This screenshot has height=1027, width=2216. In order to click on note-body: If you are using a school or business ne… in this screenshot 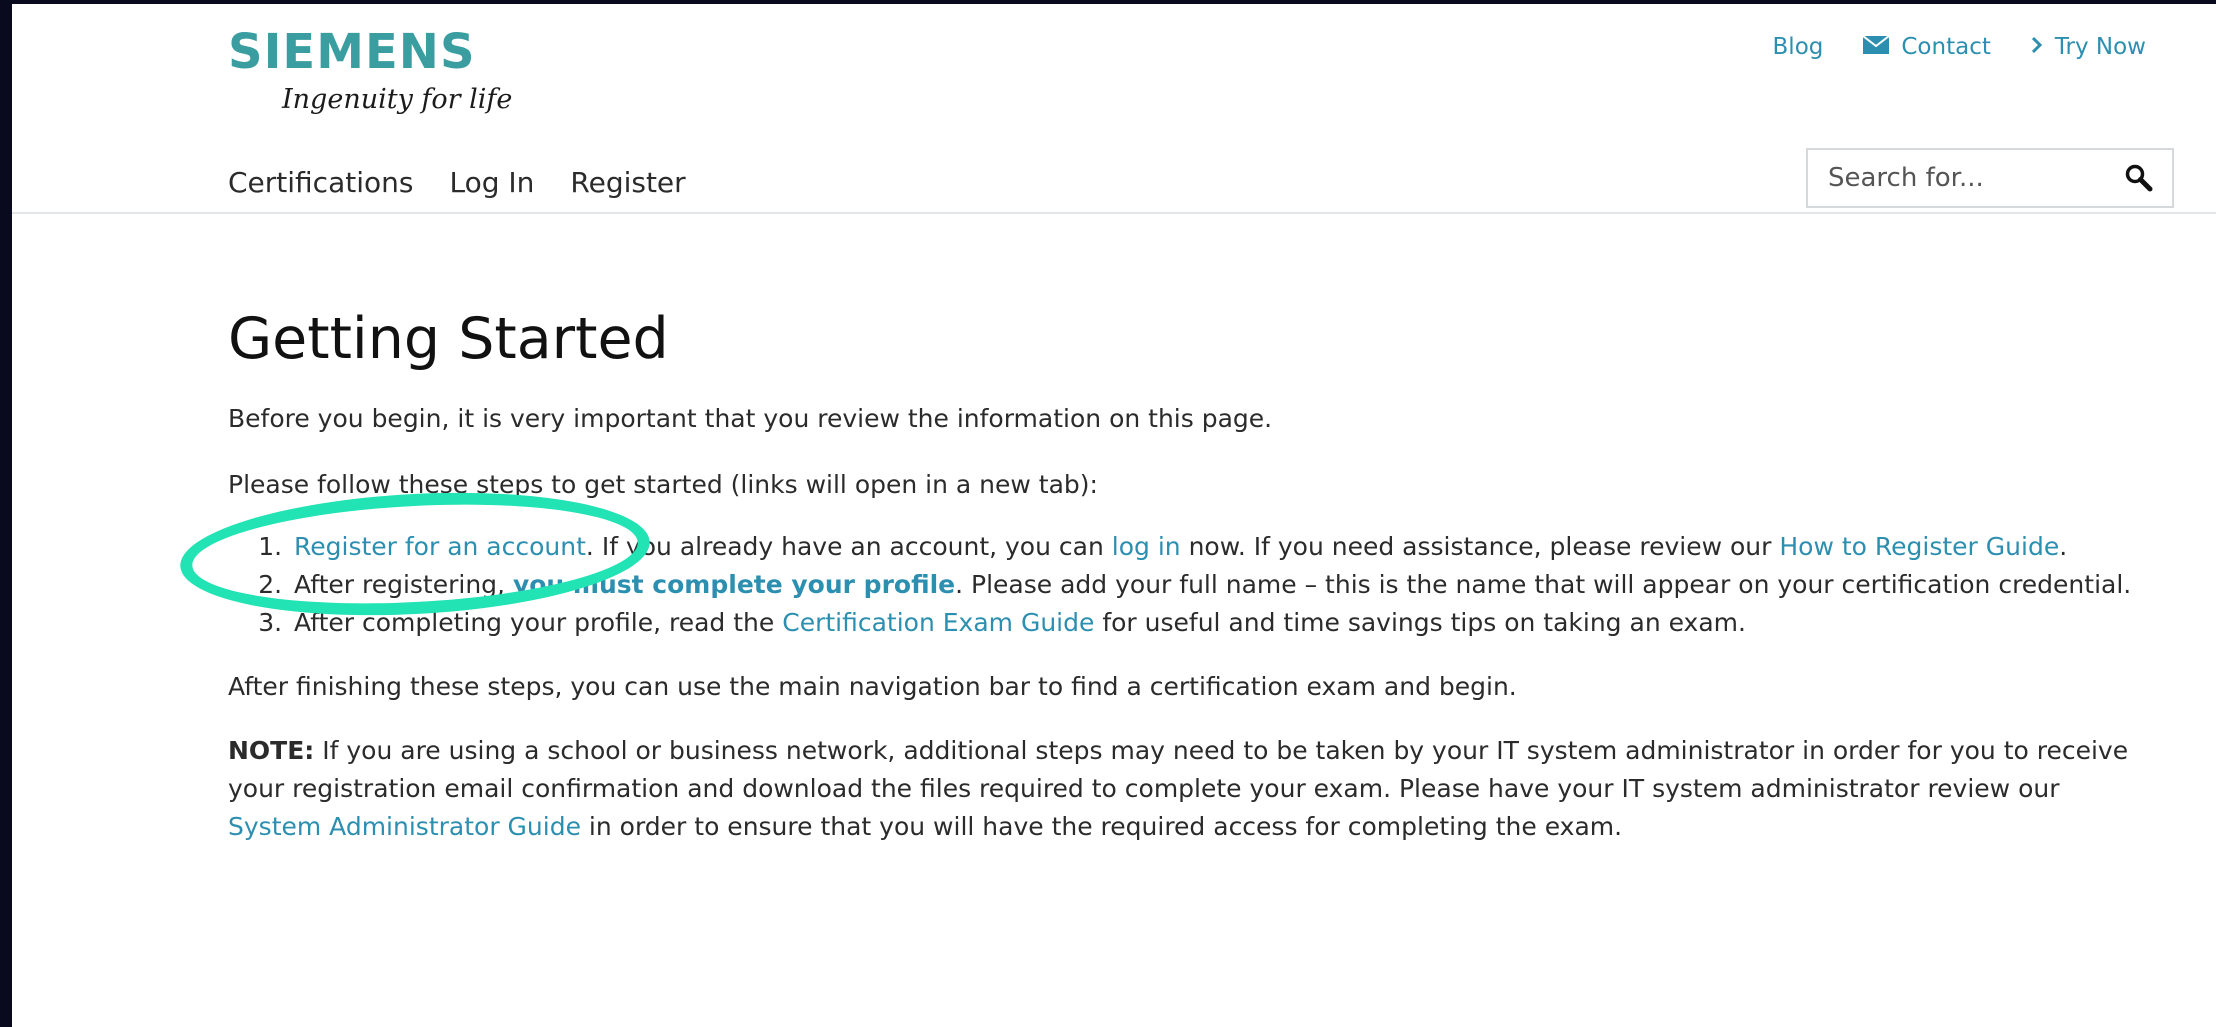, I will do `click(1178, 769)`.